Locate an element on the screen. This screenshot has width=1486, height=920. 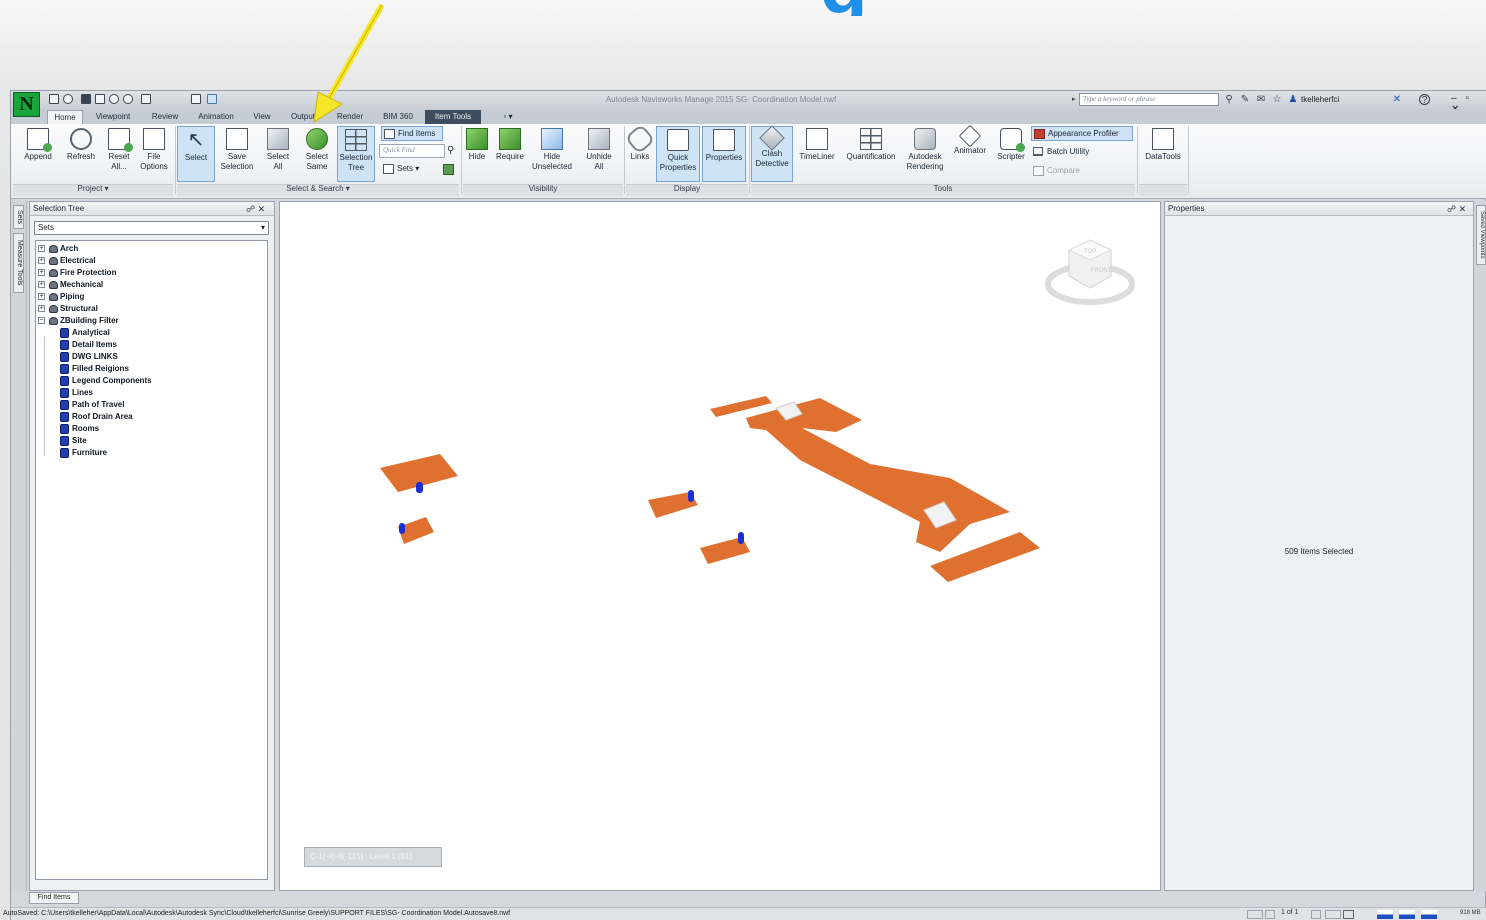
previous-sheet-icon is located at coordinates (1270, 914).